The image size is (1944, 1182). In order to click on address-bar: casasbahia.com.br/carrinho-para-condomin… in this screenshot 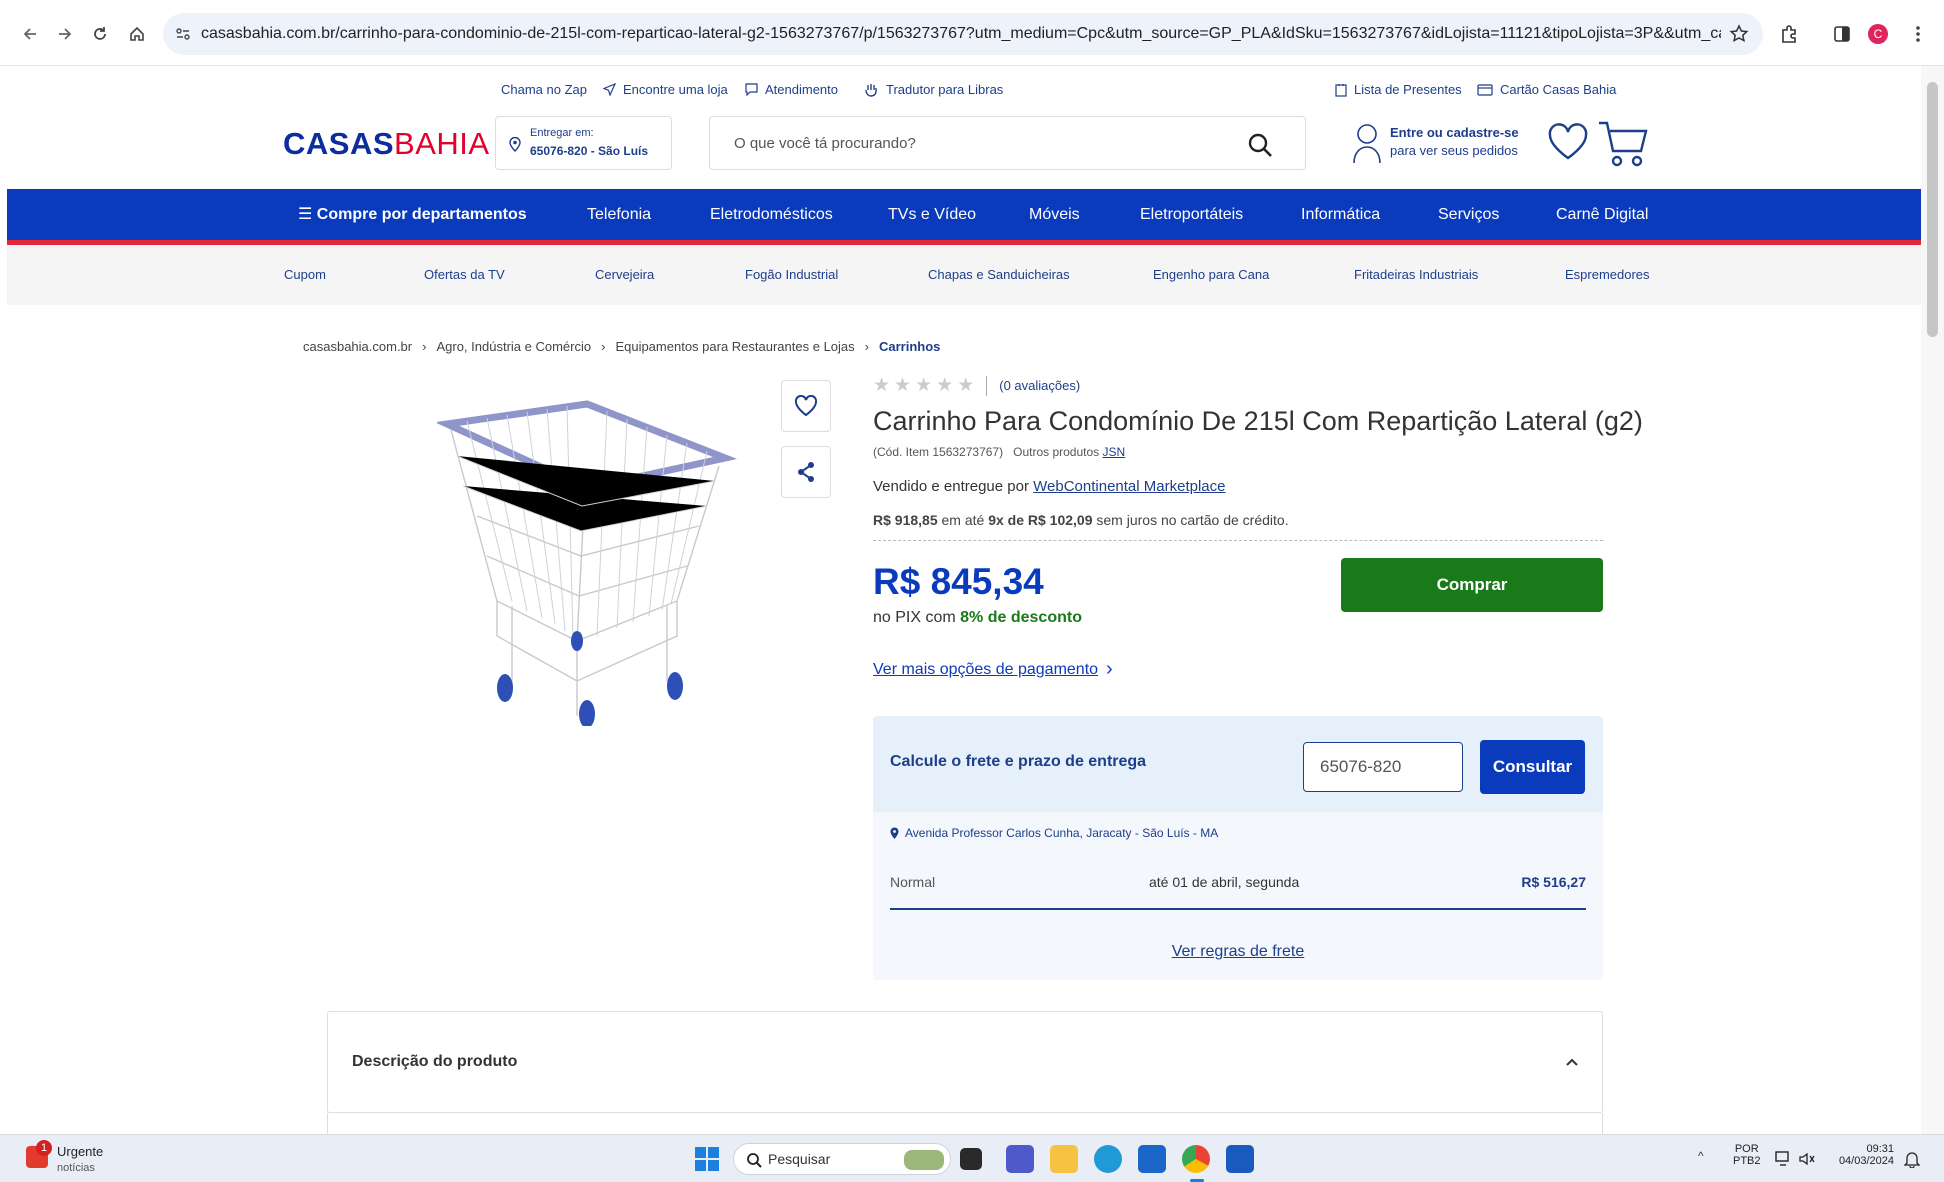, I will do `click(963, 34)`.